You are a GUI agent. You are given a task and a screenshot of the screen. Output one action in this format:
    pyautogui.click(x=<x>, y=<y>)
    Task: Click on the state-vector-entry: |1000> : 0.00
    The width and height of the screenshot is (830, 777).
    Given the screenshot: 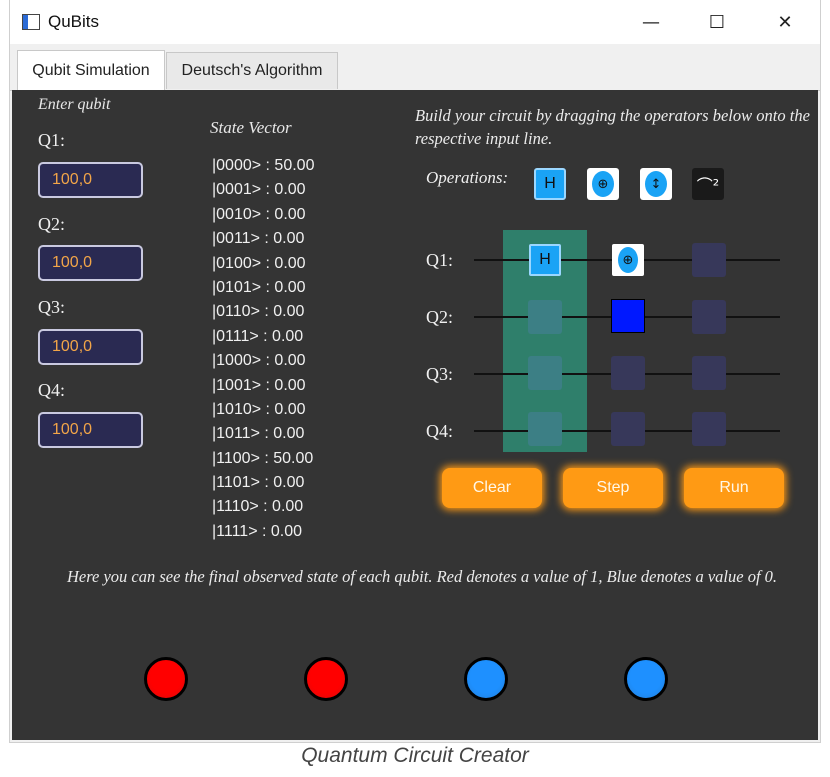 What is the action you would take?
    pyautogui.click(x=259, y=361)
    